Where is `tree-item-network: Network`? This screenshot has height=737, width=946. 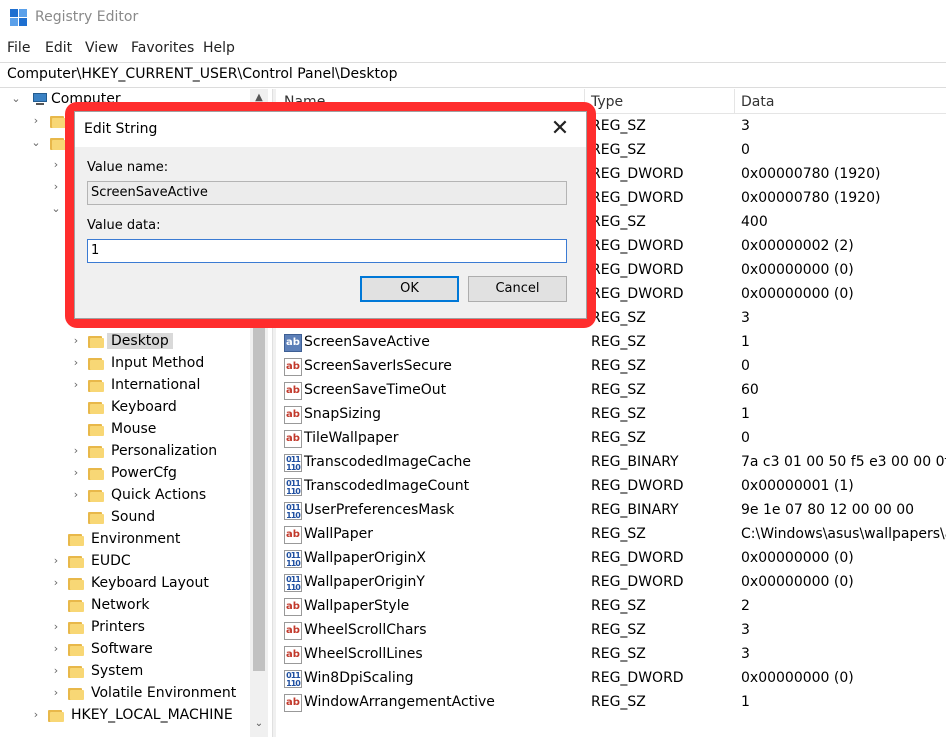
tree-item-network: Network is located at coordinates (125, 606).